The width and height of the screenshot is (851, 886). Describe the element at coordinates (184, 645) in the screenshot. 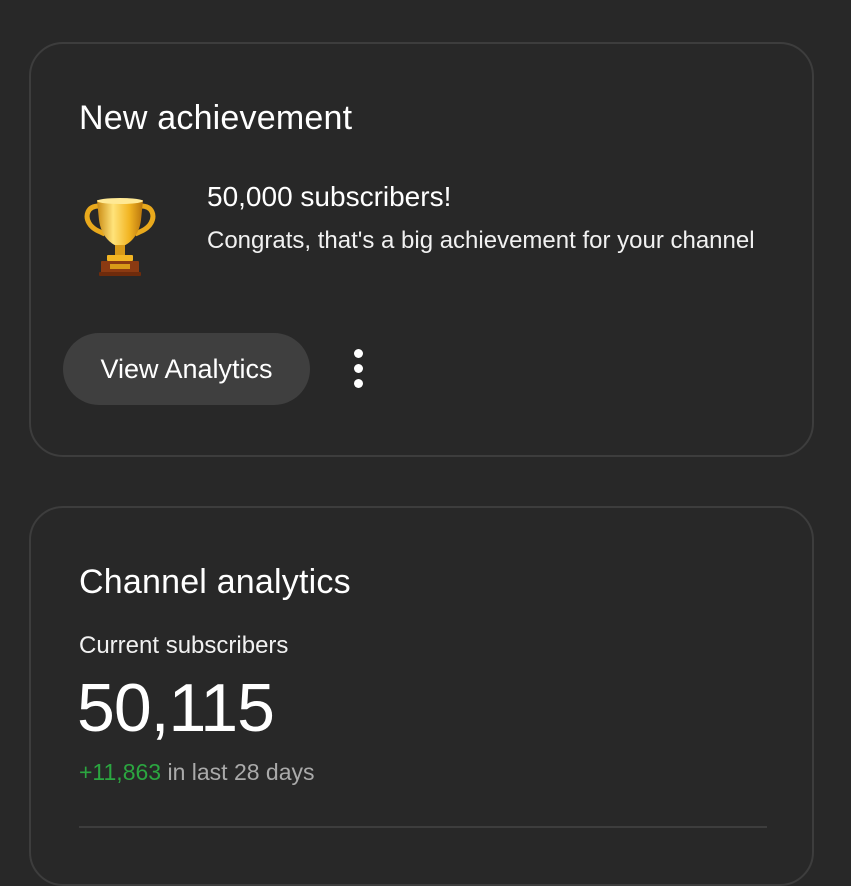

I see `current-subscribers-label: Current subscribers` at that location.